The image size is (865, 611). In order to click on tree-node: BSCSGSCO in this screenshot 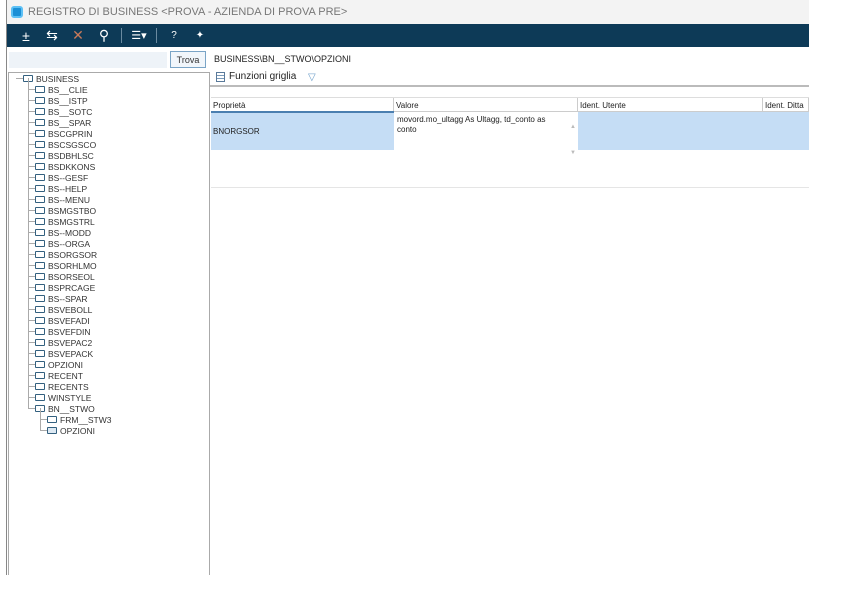, I will do `click(65, 144)`.